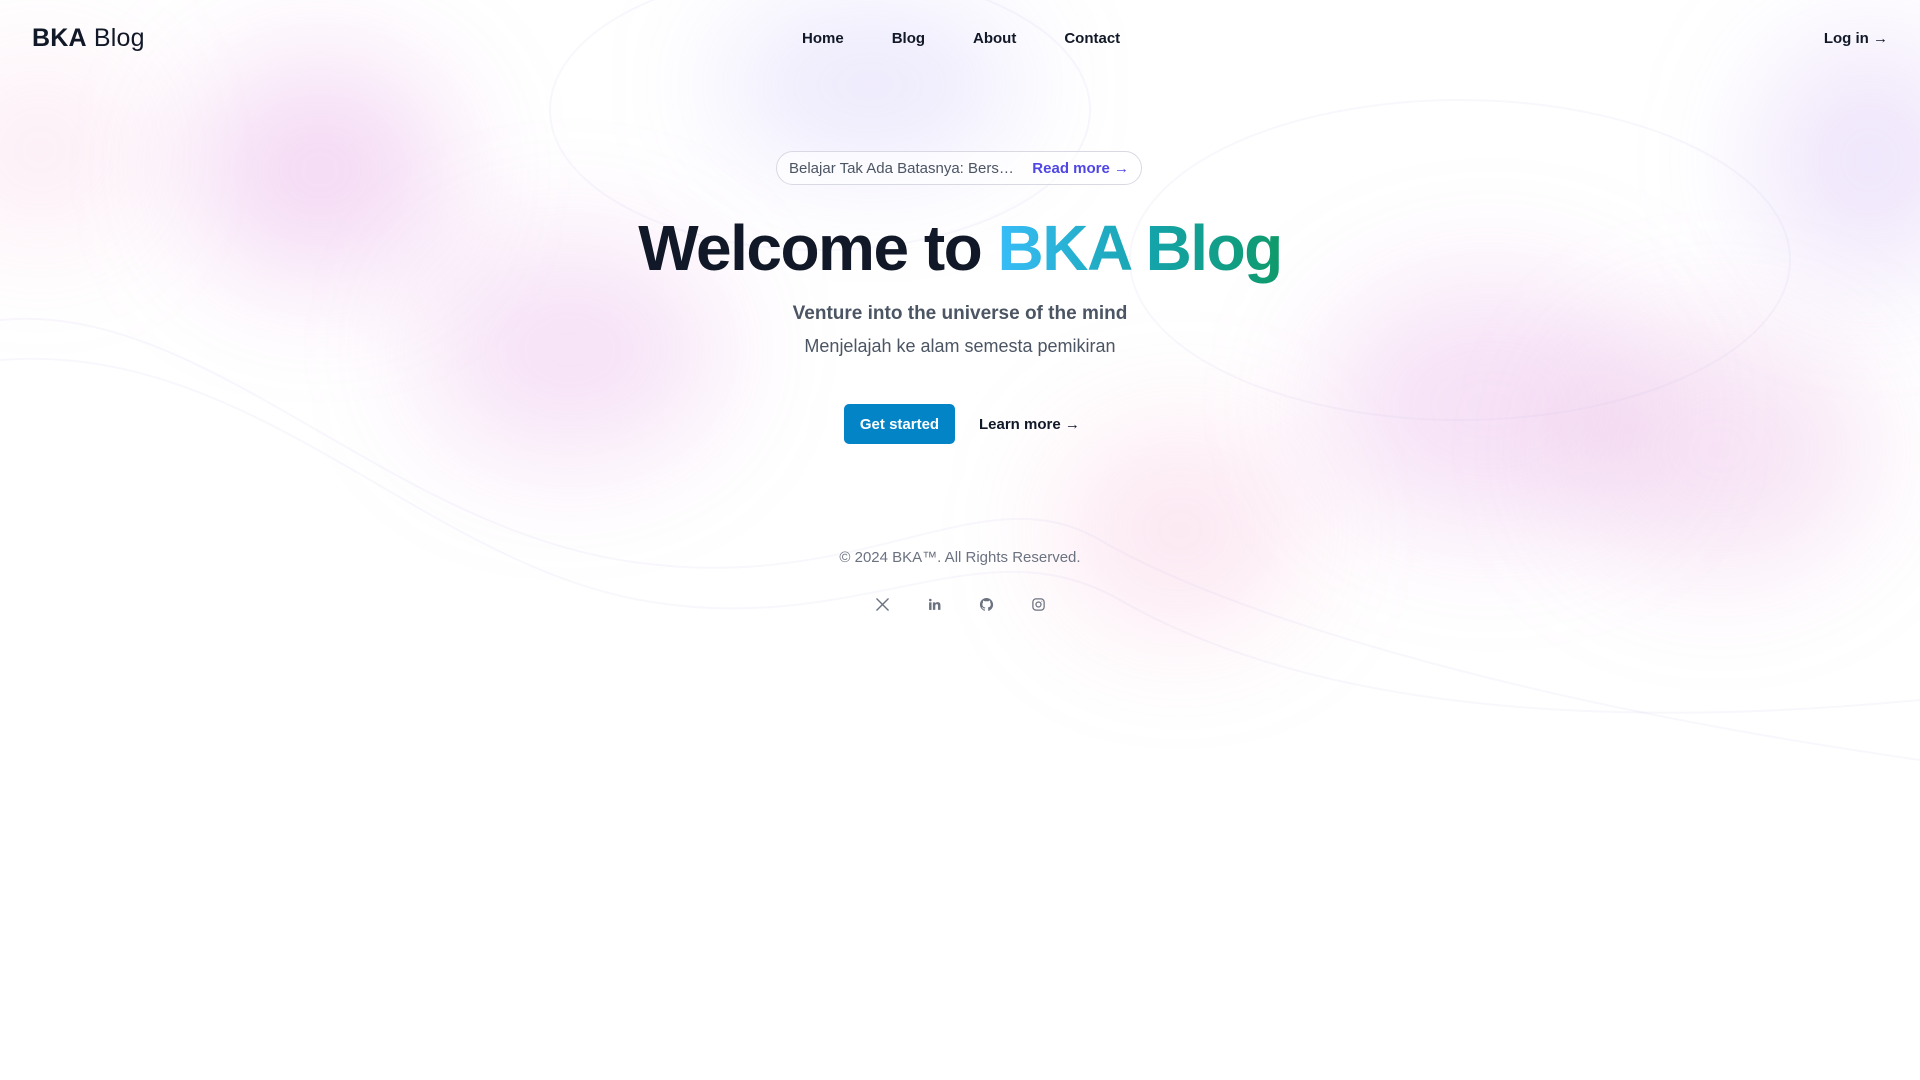  Describe the element at coordinates (1038, 604) in the screenshot. I see `instagram-icon` at that location.